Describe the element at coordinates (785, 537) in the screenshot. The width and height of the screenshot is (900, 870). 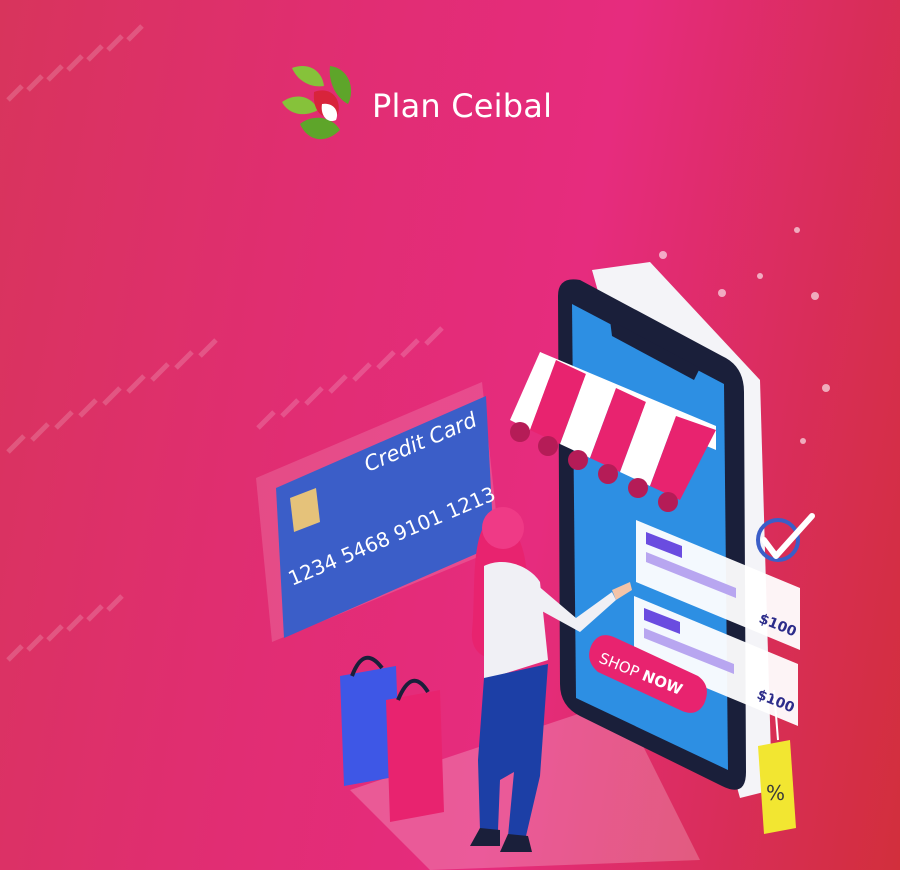
I see `checkmark-icon` at that location.